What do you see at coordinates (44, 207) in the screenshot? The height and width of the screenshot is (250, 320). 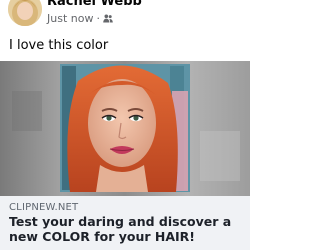 I see `link-domain: CLIPNEW.NET` at bounding box center [44, 207].